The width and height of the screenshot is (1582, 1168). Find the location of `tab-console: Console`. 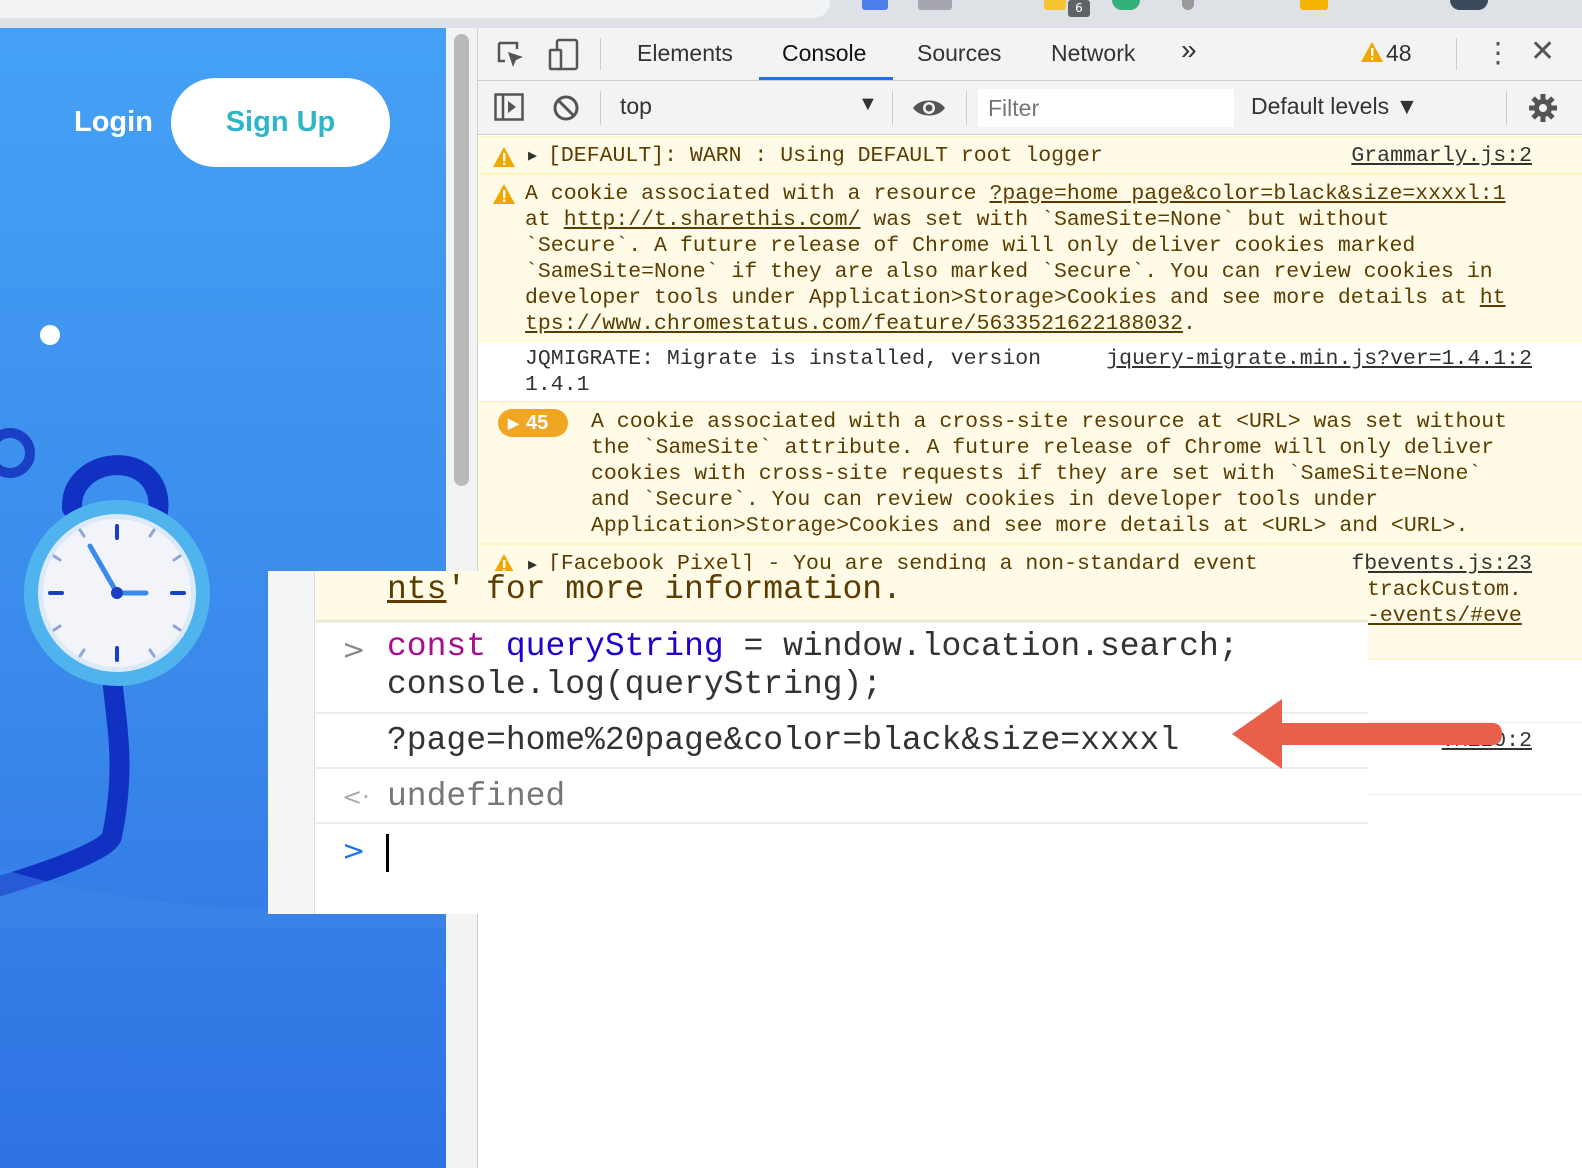

tab-console: Console is located at coordinates (824, 53).